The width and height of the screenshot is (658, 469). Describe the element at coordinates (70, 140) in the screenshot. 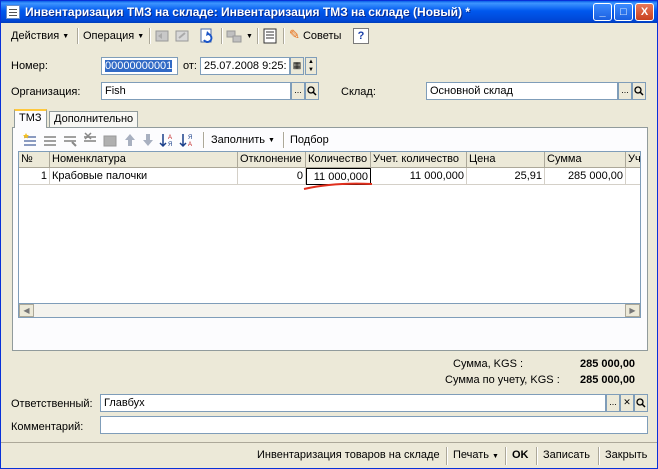

I see `edit-row-icon` at that location.